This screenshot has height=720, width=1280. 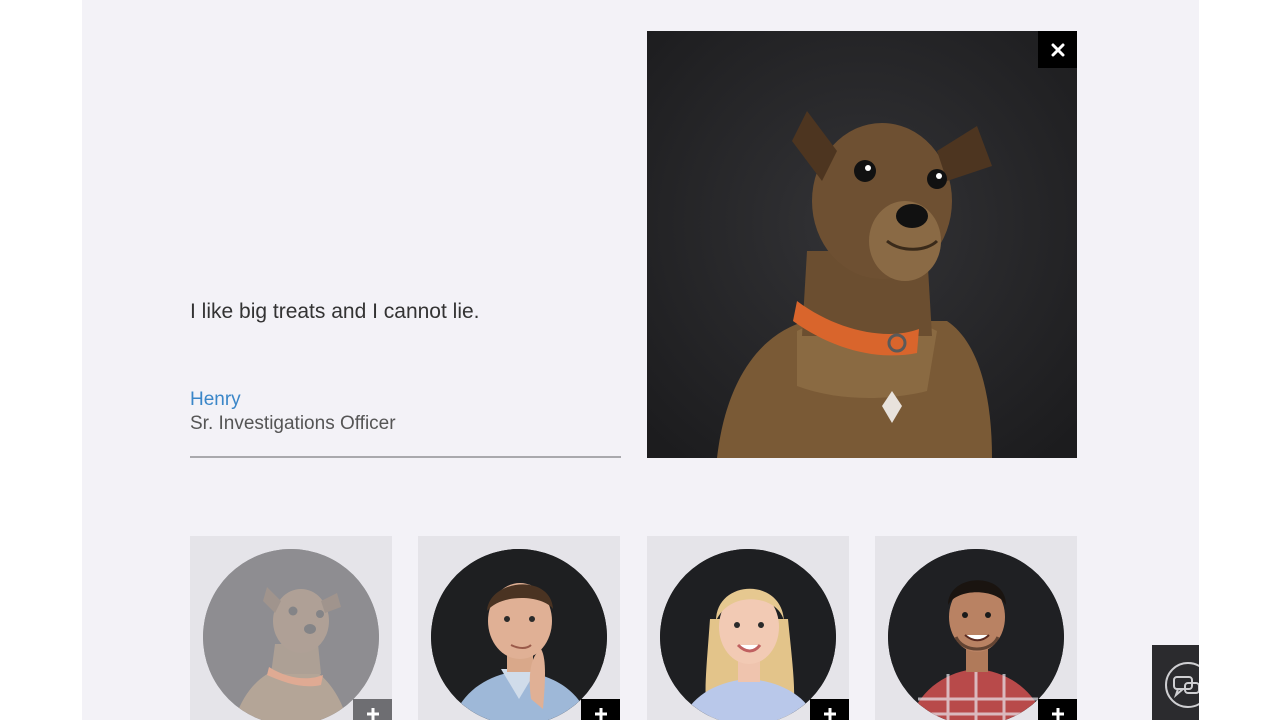 What do you see at coordinates (1182, 685) in the screenshot?
I see `chat-icon` at bounding box center [1182, 685].